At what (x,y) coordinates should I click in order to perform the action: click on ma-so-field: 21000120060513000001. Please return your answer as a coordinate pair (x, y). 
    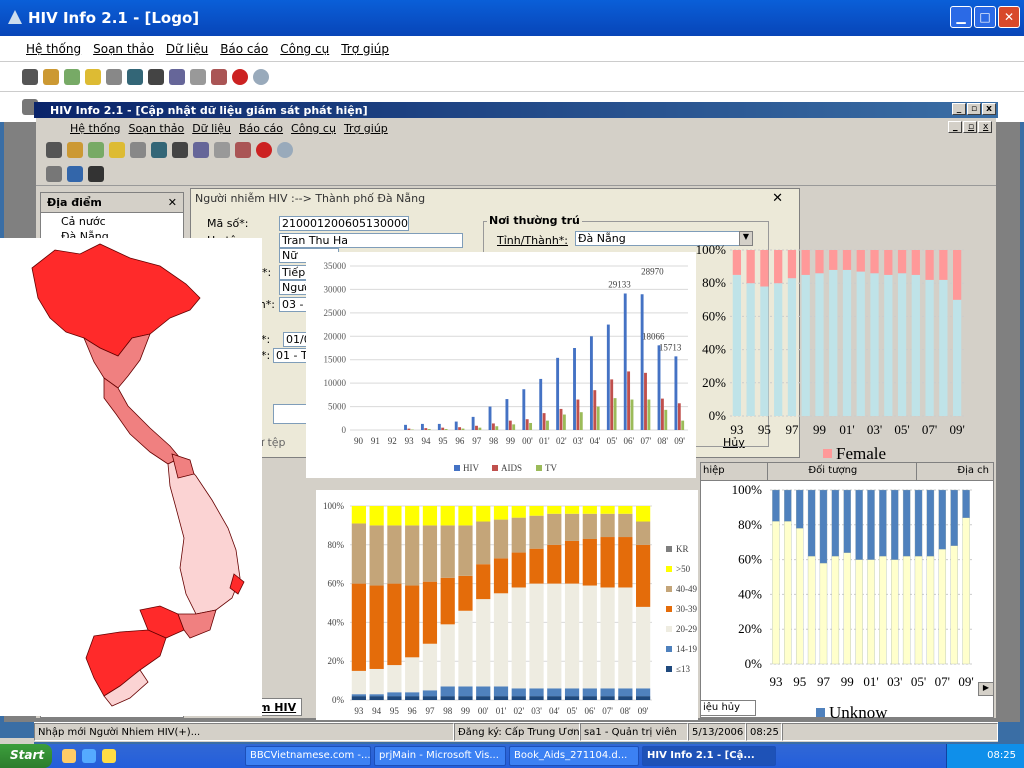
    Looking at the image, I should click on (344, 223).